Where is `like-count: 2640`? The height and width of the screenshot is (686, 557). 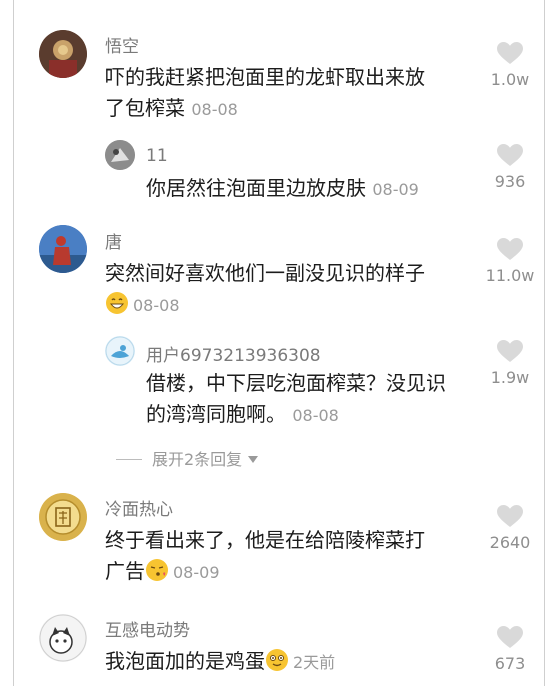 like-count: 2640 is located at coordinates (510, 542).